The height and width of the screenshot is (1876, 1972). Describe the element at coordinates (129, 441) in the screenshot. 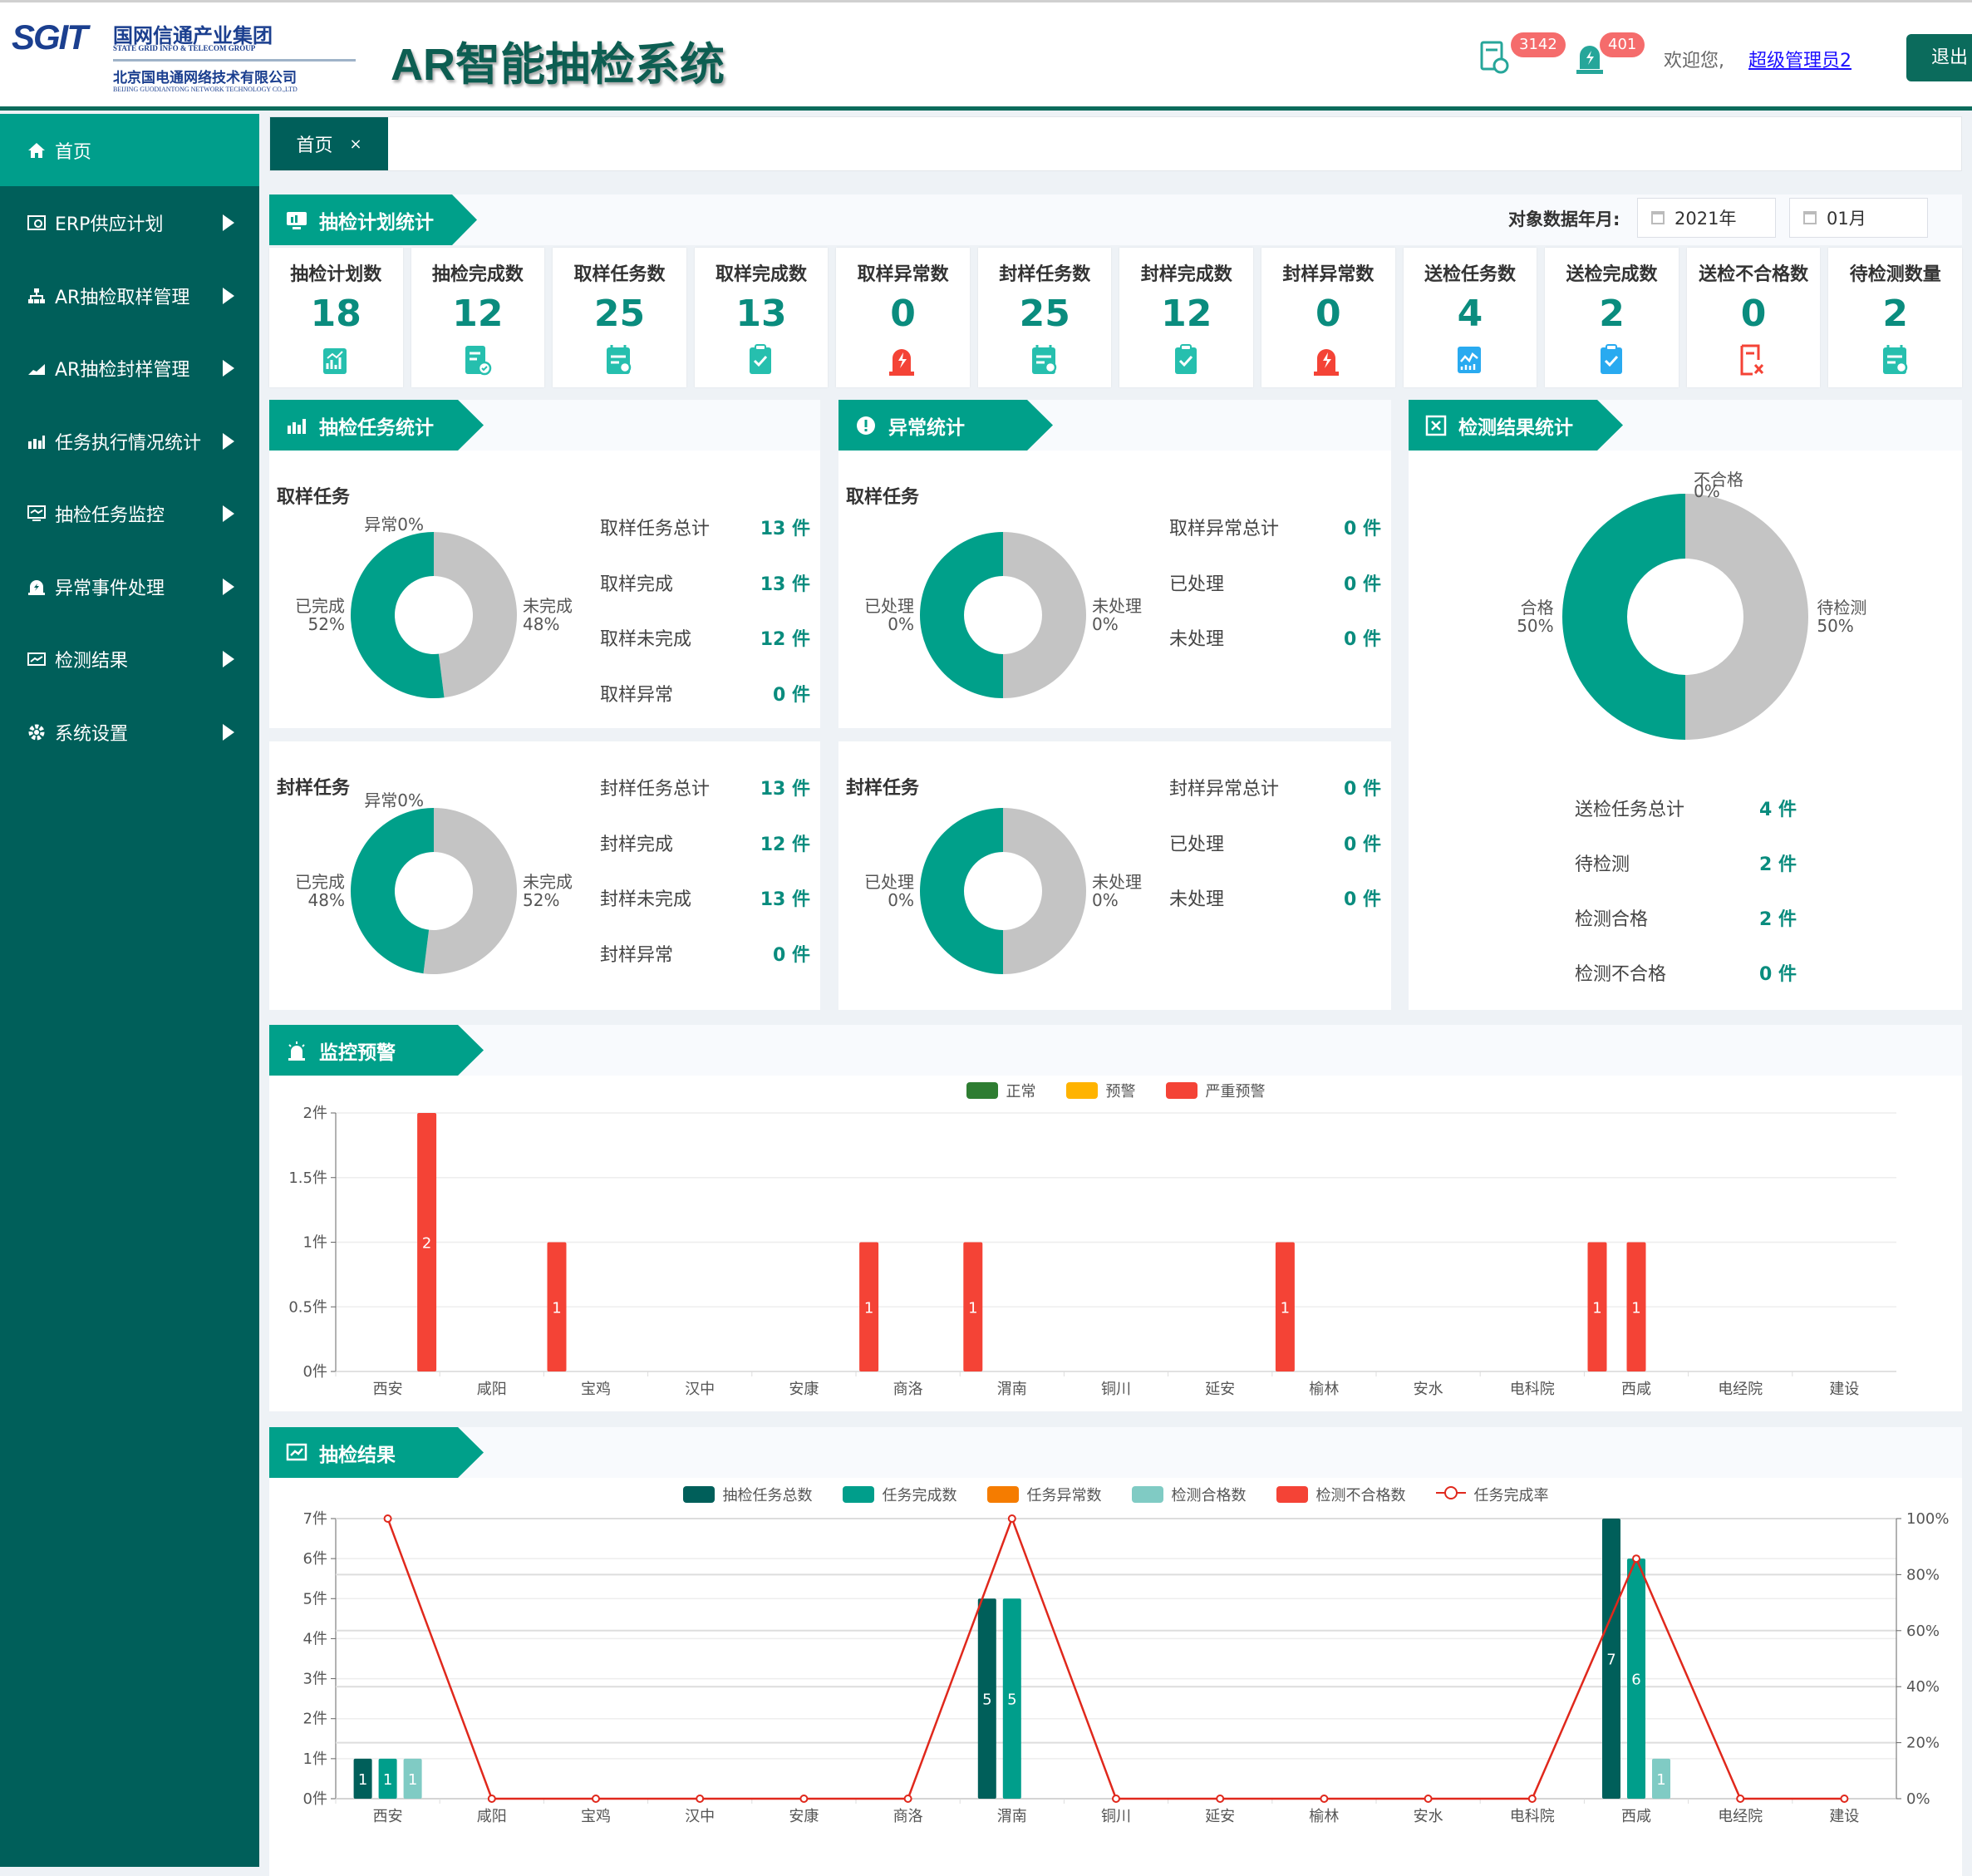

I see `sidebar-item-4: 任务执行情况统计` at that location.